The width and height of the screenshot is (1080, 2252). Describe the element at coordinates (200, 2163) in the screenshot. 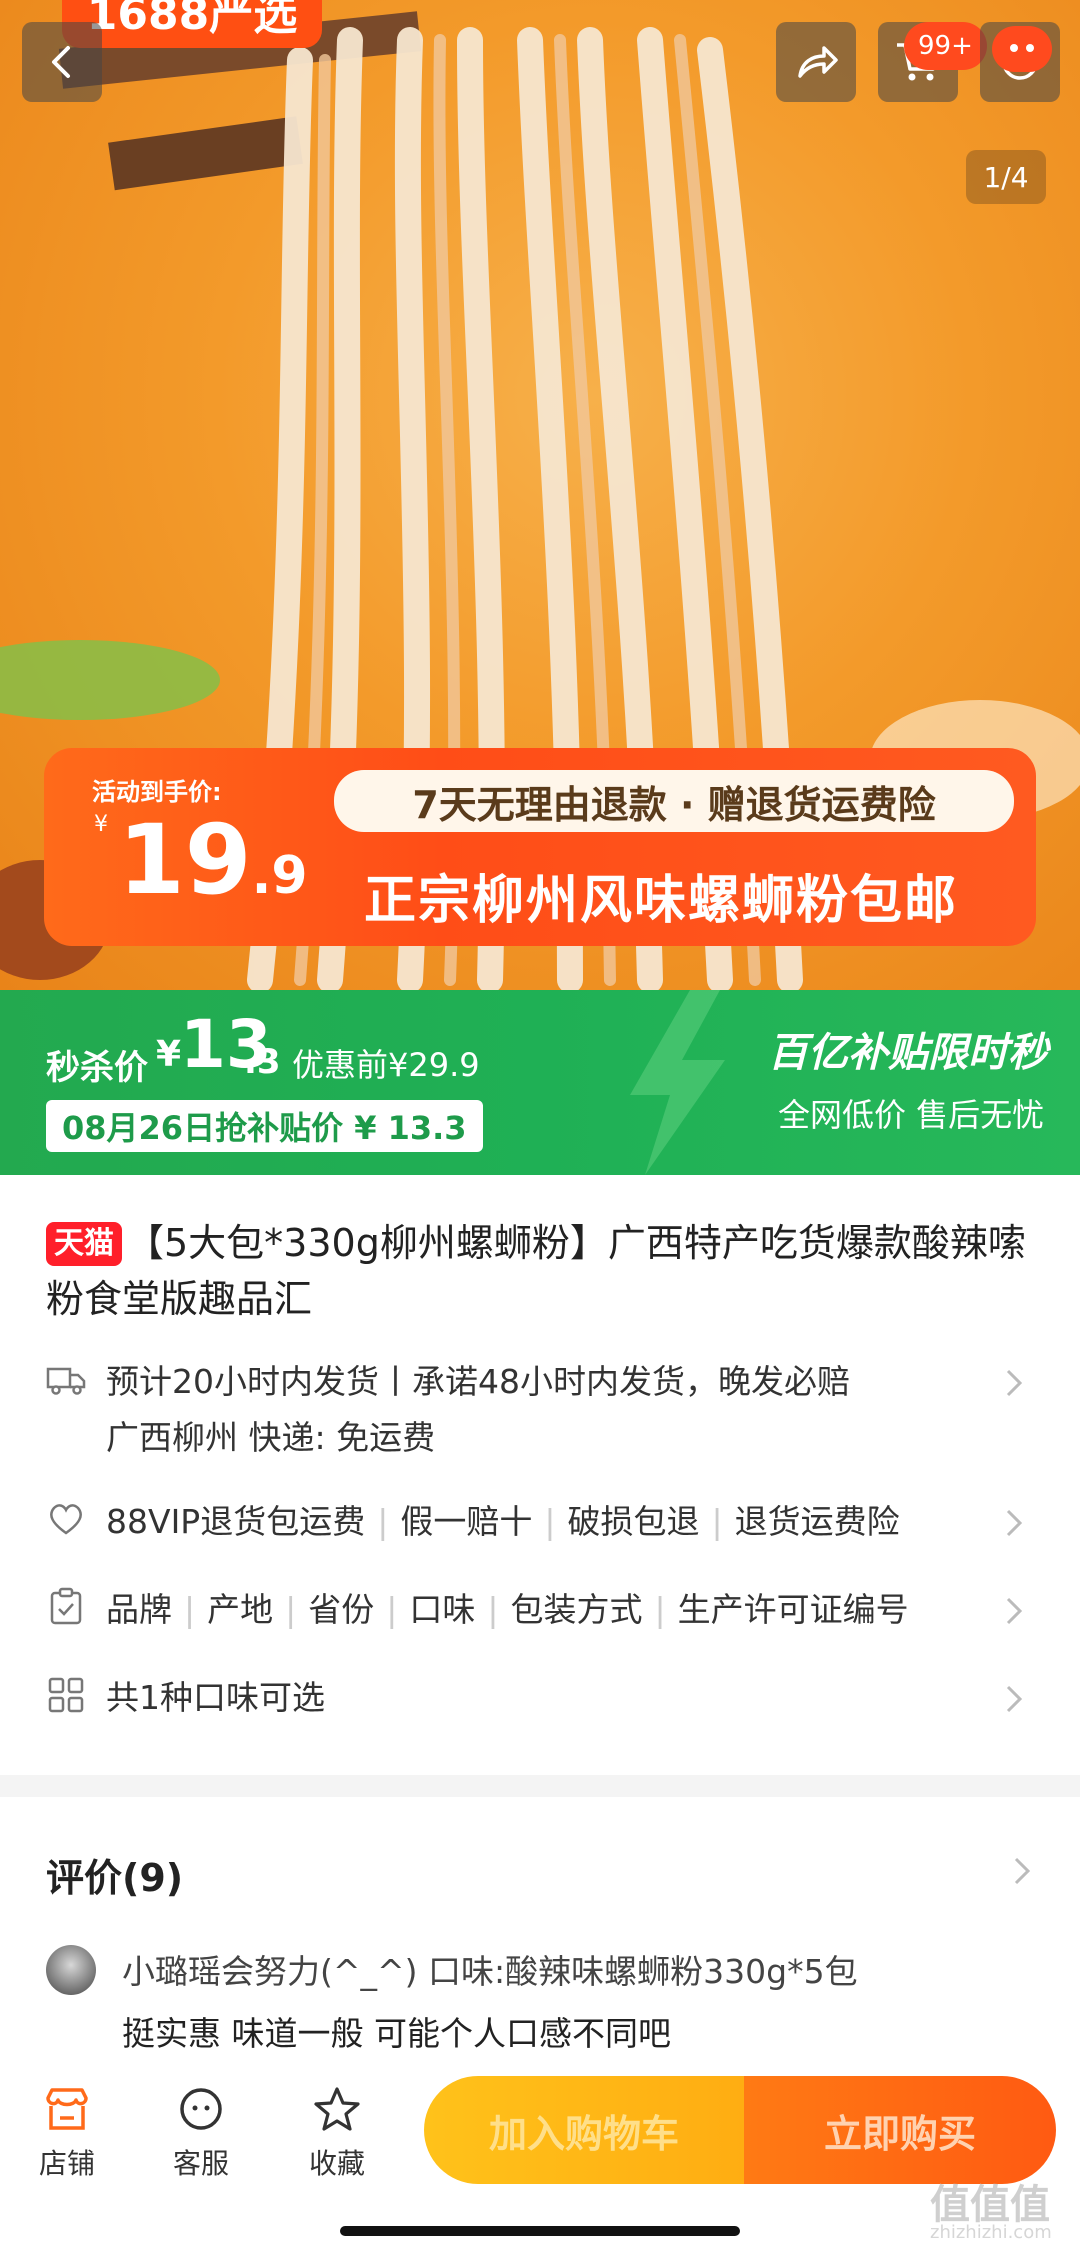

I see `service-label: 客服` at that location.